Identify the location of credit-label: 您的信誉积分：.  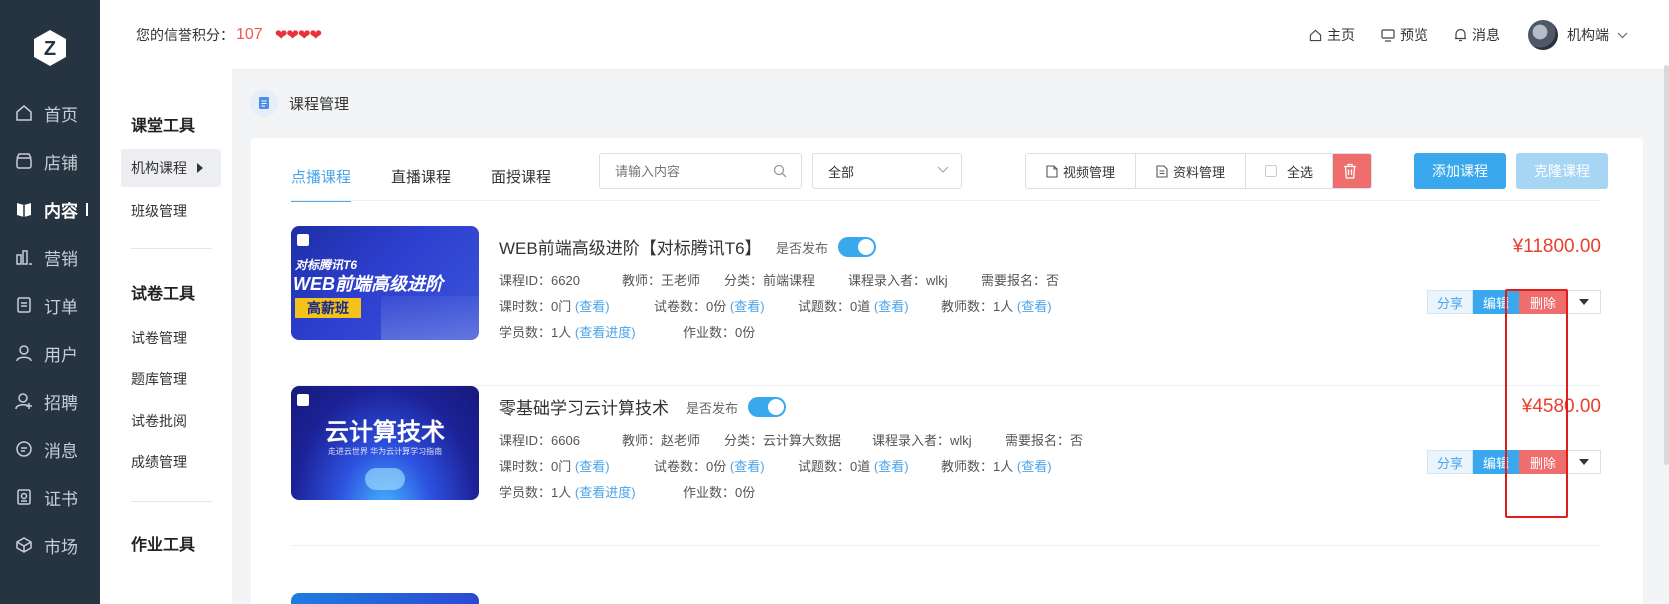
(185, 35).